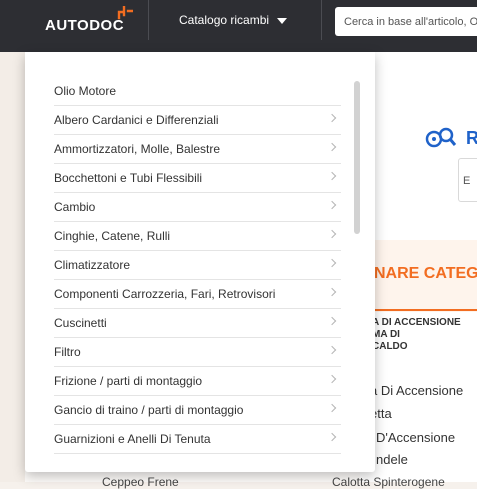 Image resolution: width=477 pixels, height=489 pixels. I want to click on selector-box-text: E, so click(467, 181).